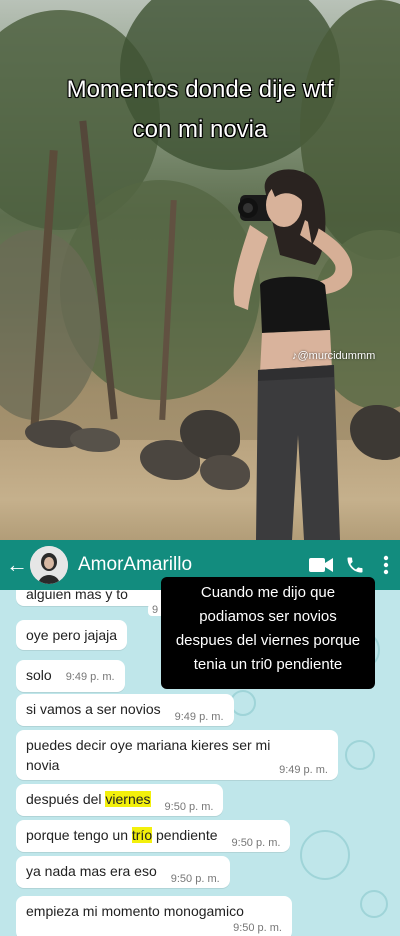 The height and width of the screenshot is (936, 400). I want to click on video-title-line2: con mi novia, so click(200, 129).